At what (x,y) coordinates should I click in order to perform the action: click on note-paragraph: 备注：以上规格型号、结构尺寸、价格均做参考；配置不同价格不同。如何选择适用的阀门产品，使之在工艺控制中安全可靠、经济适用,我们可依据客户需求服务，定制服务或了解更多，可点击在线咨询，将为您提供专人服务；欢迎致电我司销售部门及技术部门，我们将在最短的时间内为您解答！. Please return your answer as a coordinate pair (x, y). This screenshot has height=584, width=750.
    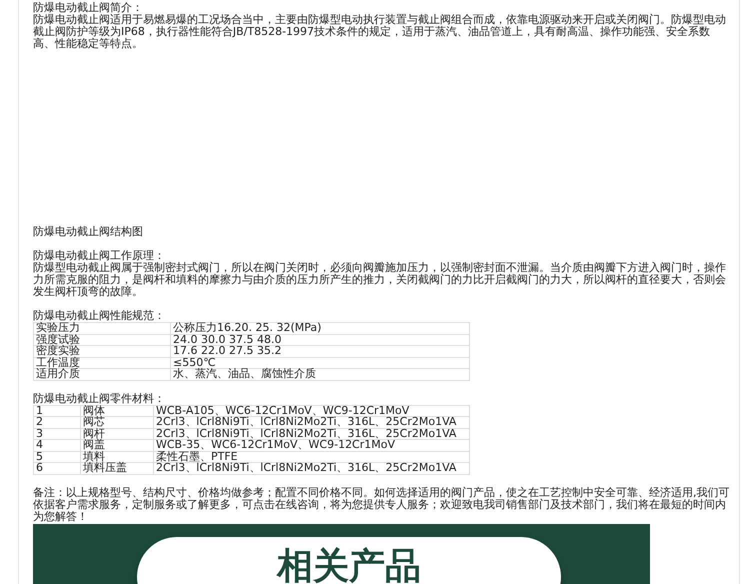
    Looking at the image, I should click on (381, 504).